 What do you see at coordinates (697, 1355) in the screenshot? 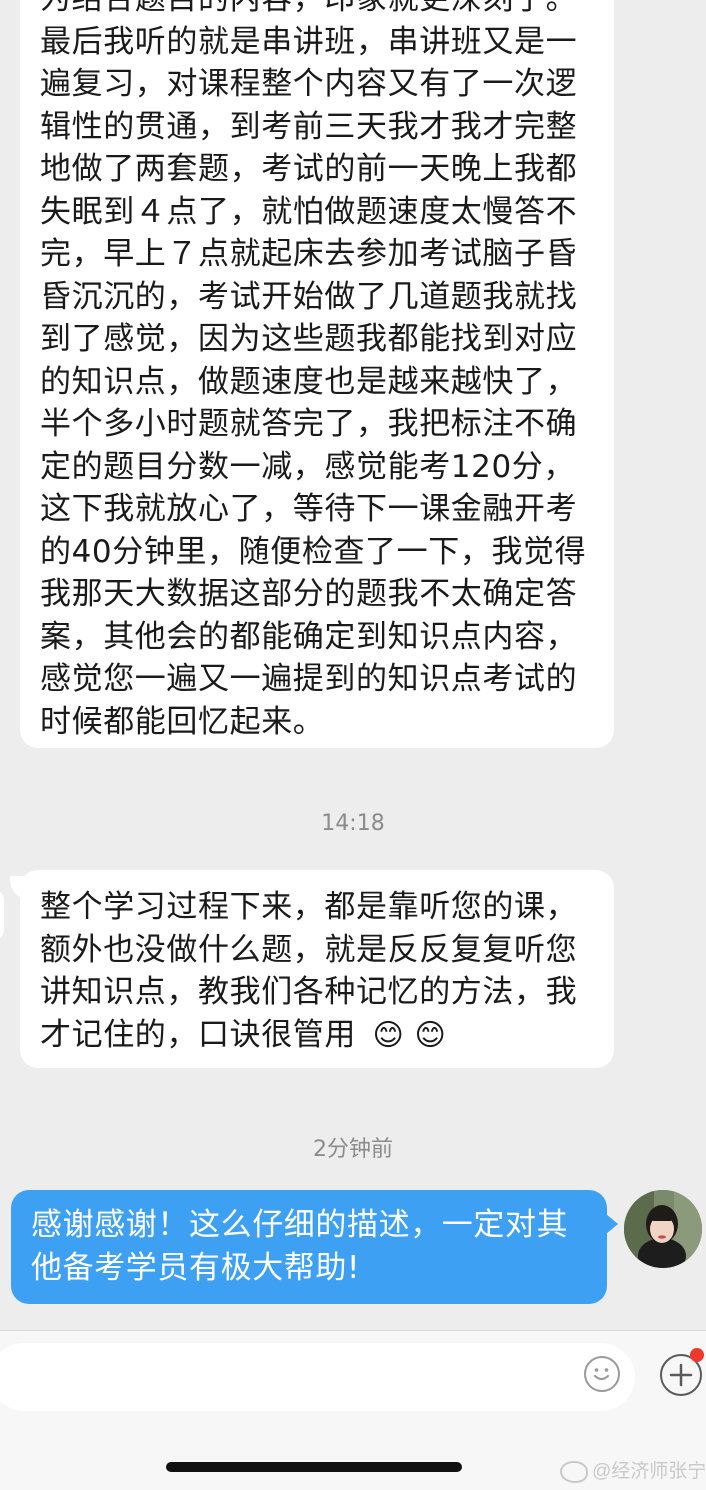
I see `notification-dot` at bounding box center [697, 1355].